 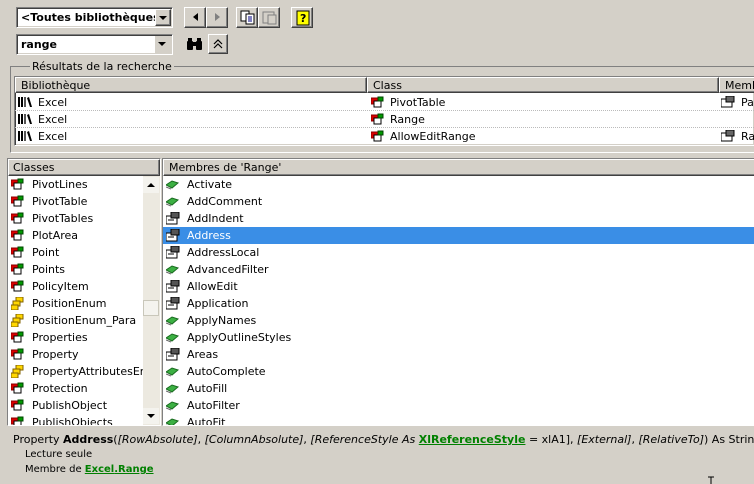 I want to click on scroll-down-button, so click(x=151, y=416).